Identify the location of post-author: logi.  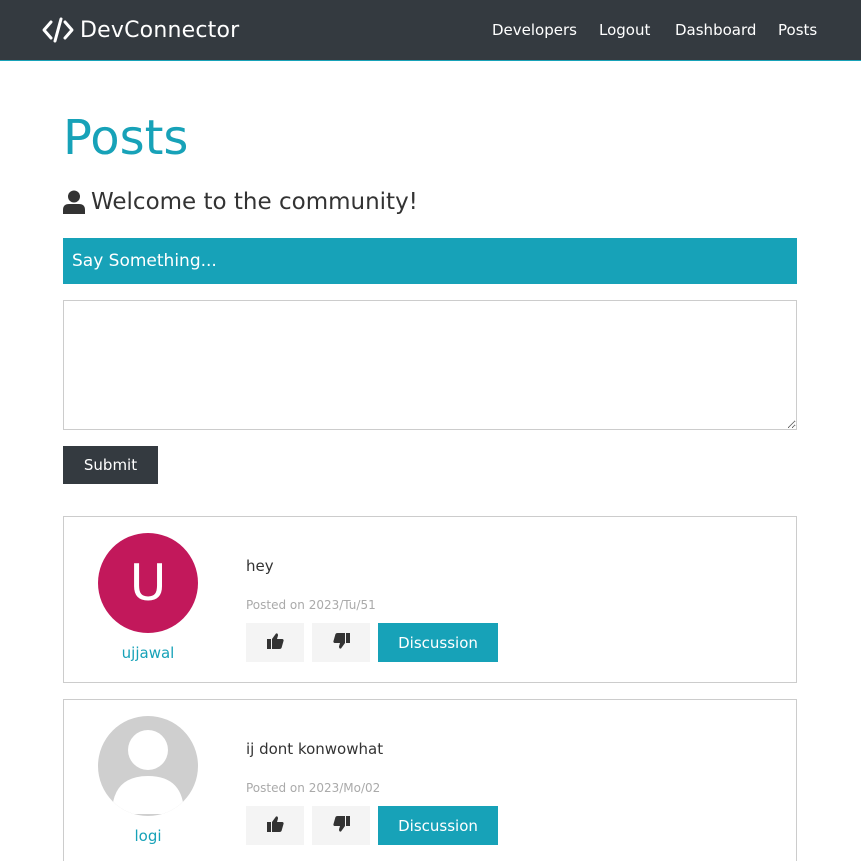
(148, 780).